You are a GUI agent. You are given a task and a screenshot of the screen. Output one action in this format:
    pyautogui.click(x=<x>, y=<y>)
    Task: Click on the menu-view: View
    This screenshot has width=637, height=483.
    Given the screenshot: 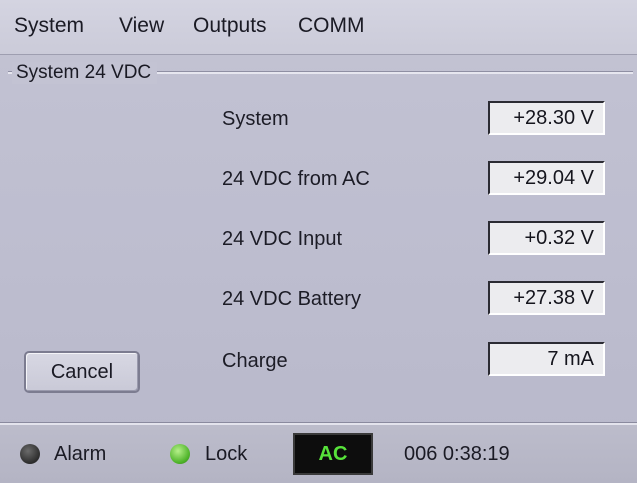 What is the action you would take?
    pyautogui.click(x=141, y=26)
    